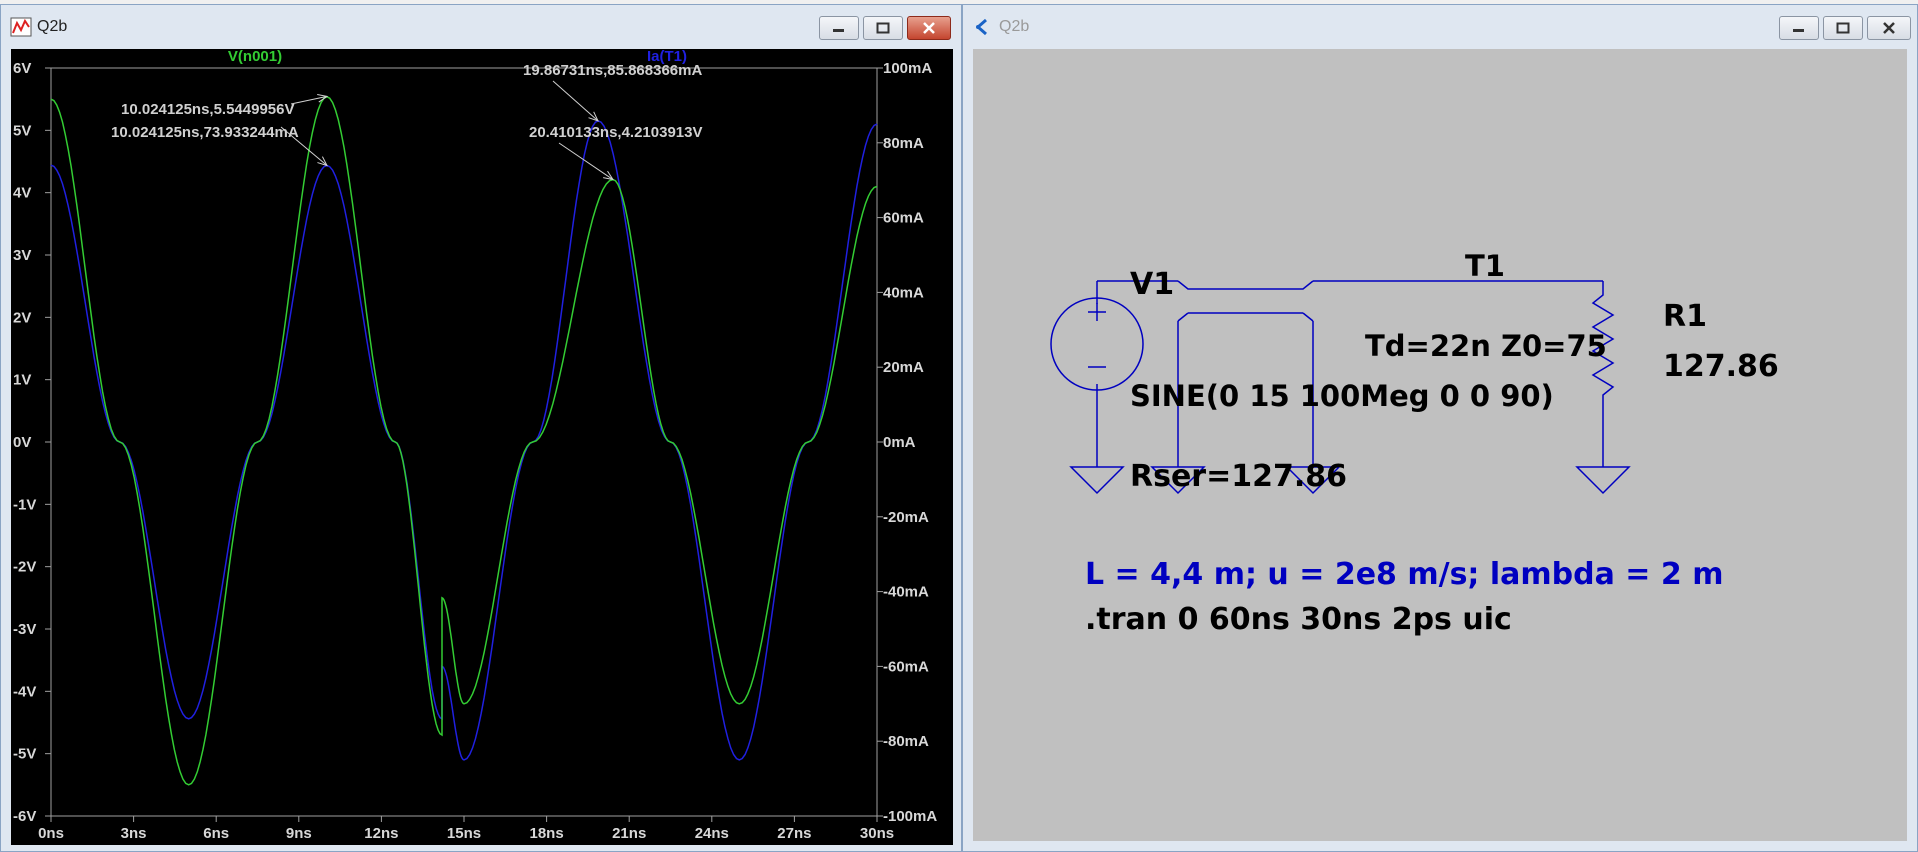 The width and height of the screenshot is (1918, 852). Describe the element at coordinates (1097, 312) in the screenshot. I see `plus-sign` at that location.